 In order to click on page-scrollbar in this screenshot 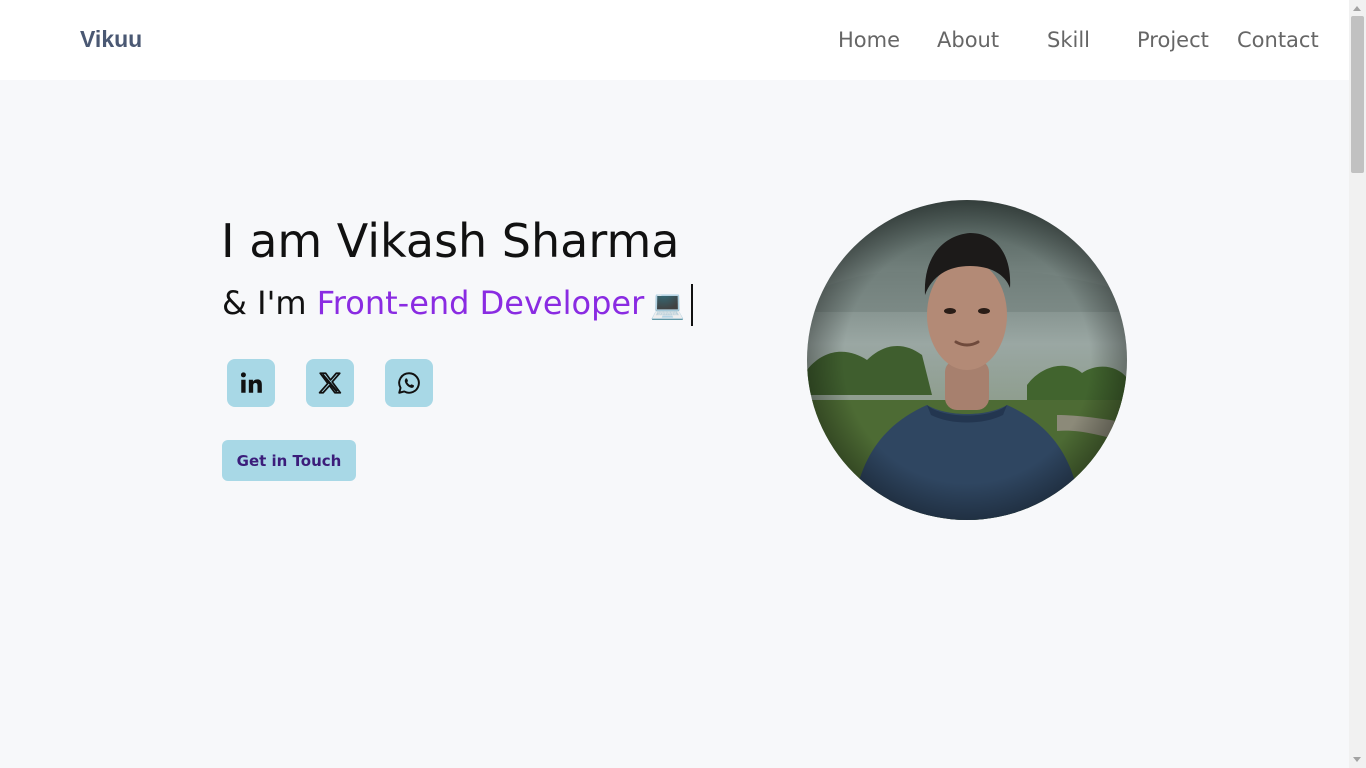, I will do `click(1357, 384)`.